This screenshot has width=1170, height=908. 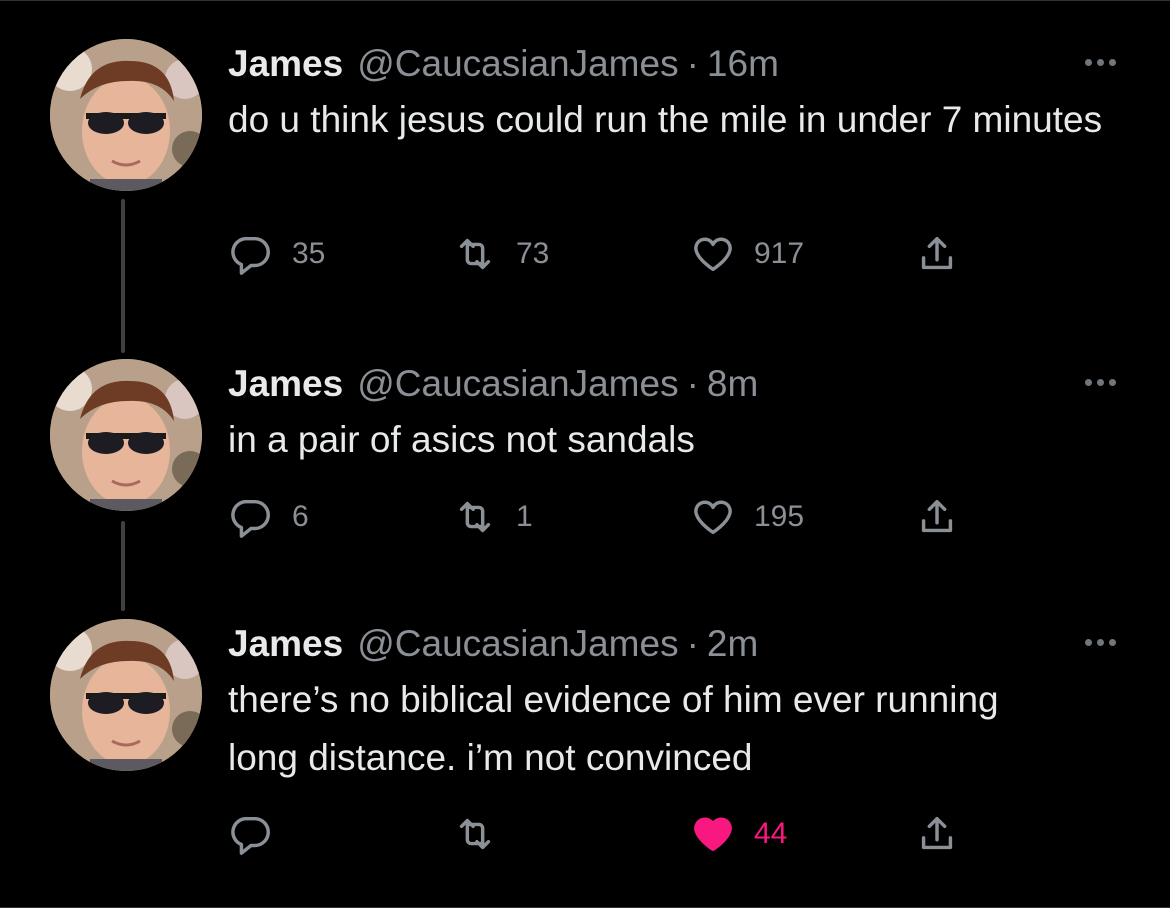 I want to click on like-count: 917, so click(x=779, y=253).